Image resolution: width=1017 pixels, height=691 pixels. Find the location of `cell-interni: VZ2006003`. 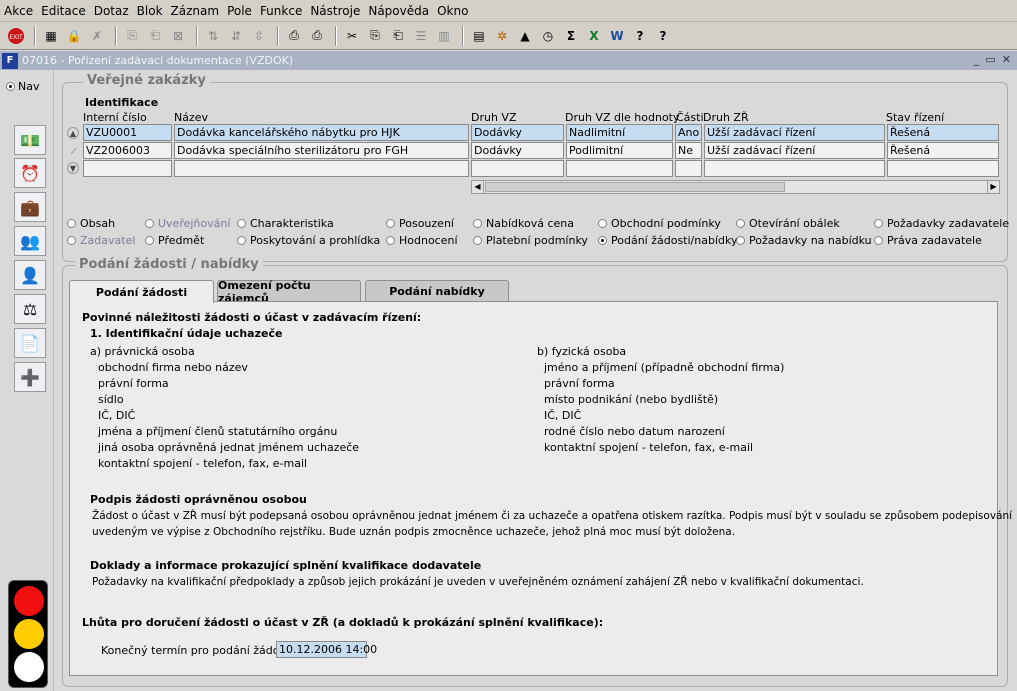

cell-interni: VZ2006003 is located at coordinates (127, 150).